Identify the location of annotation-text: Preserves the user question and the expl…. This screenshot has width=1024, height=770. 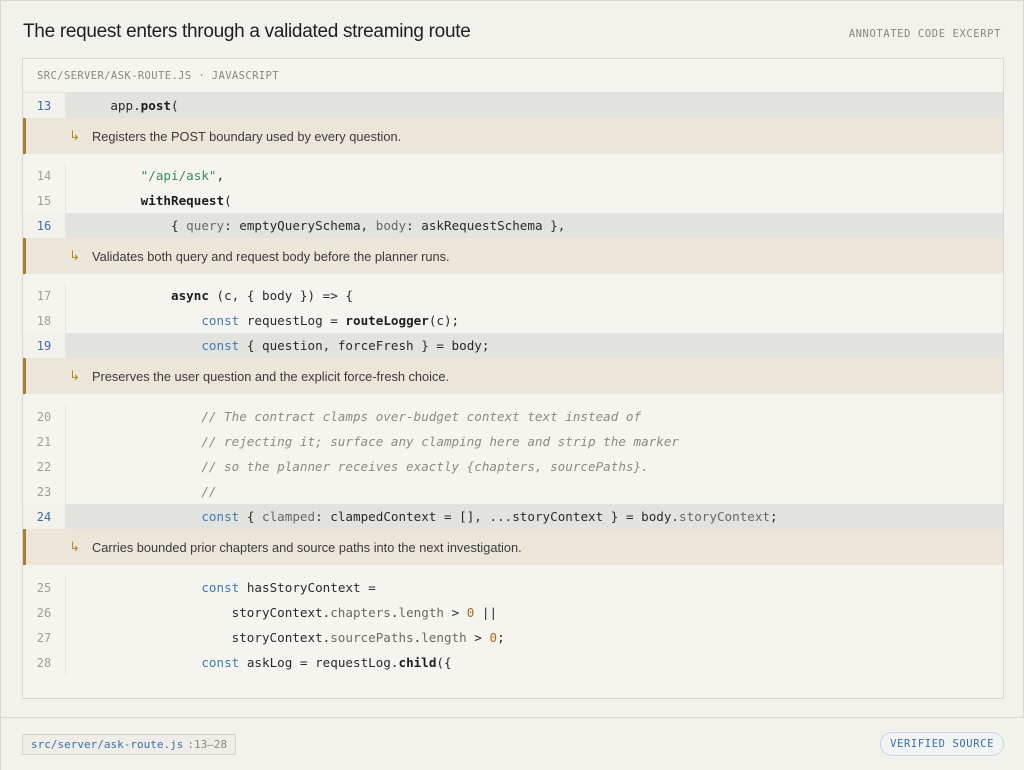
(271, 376).